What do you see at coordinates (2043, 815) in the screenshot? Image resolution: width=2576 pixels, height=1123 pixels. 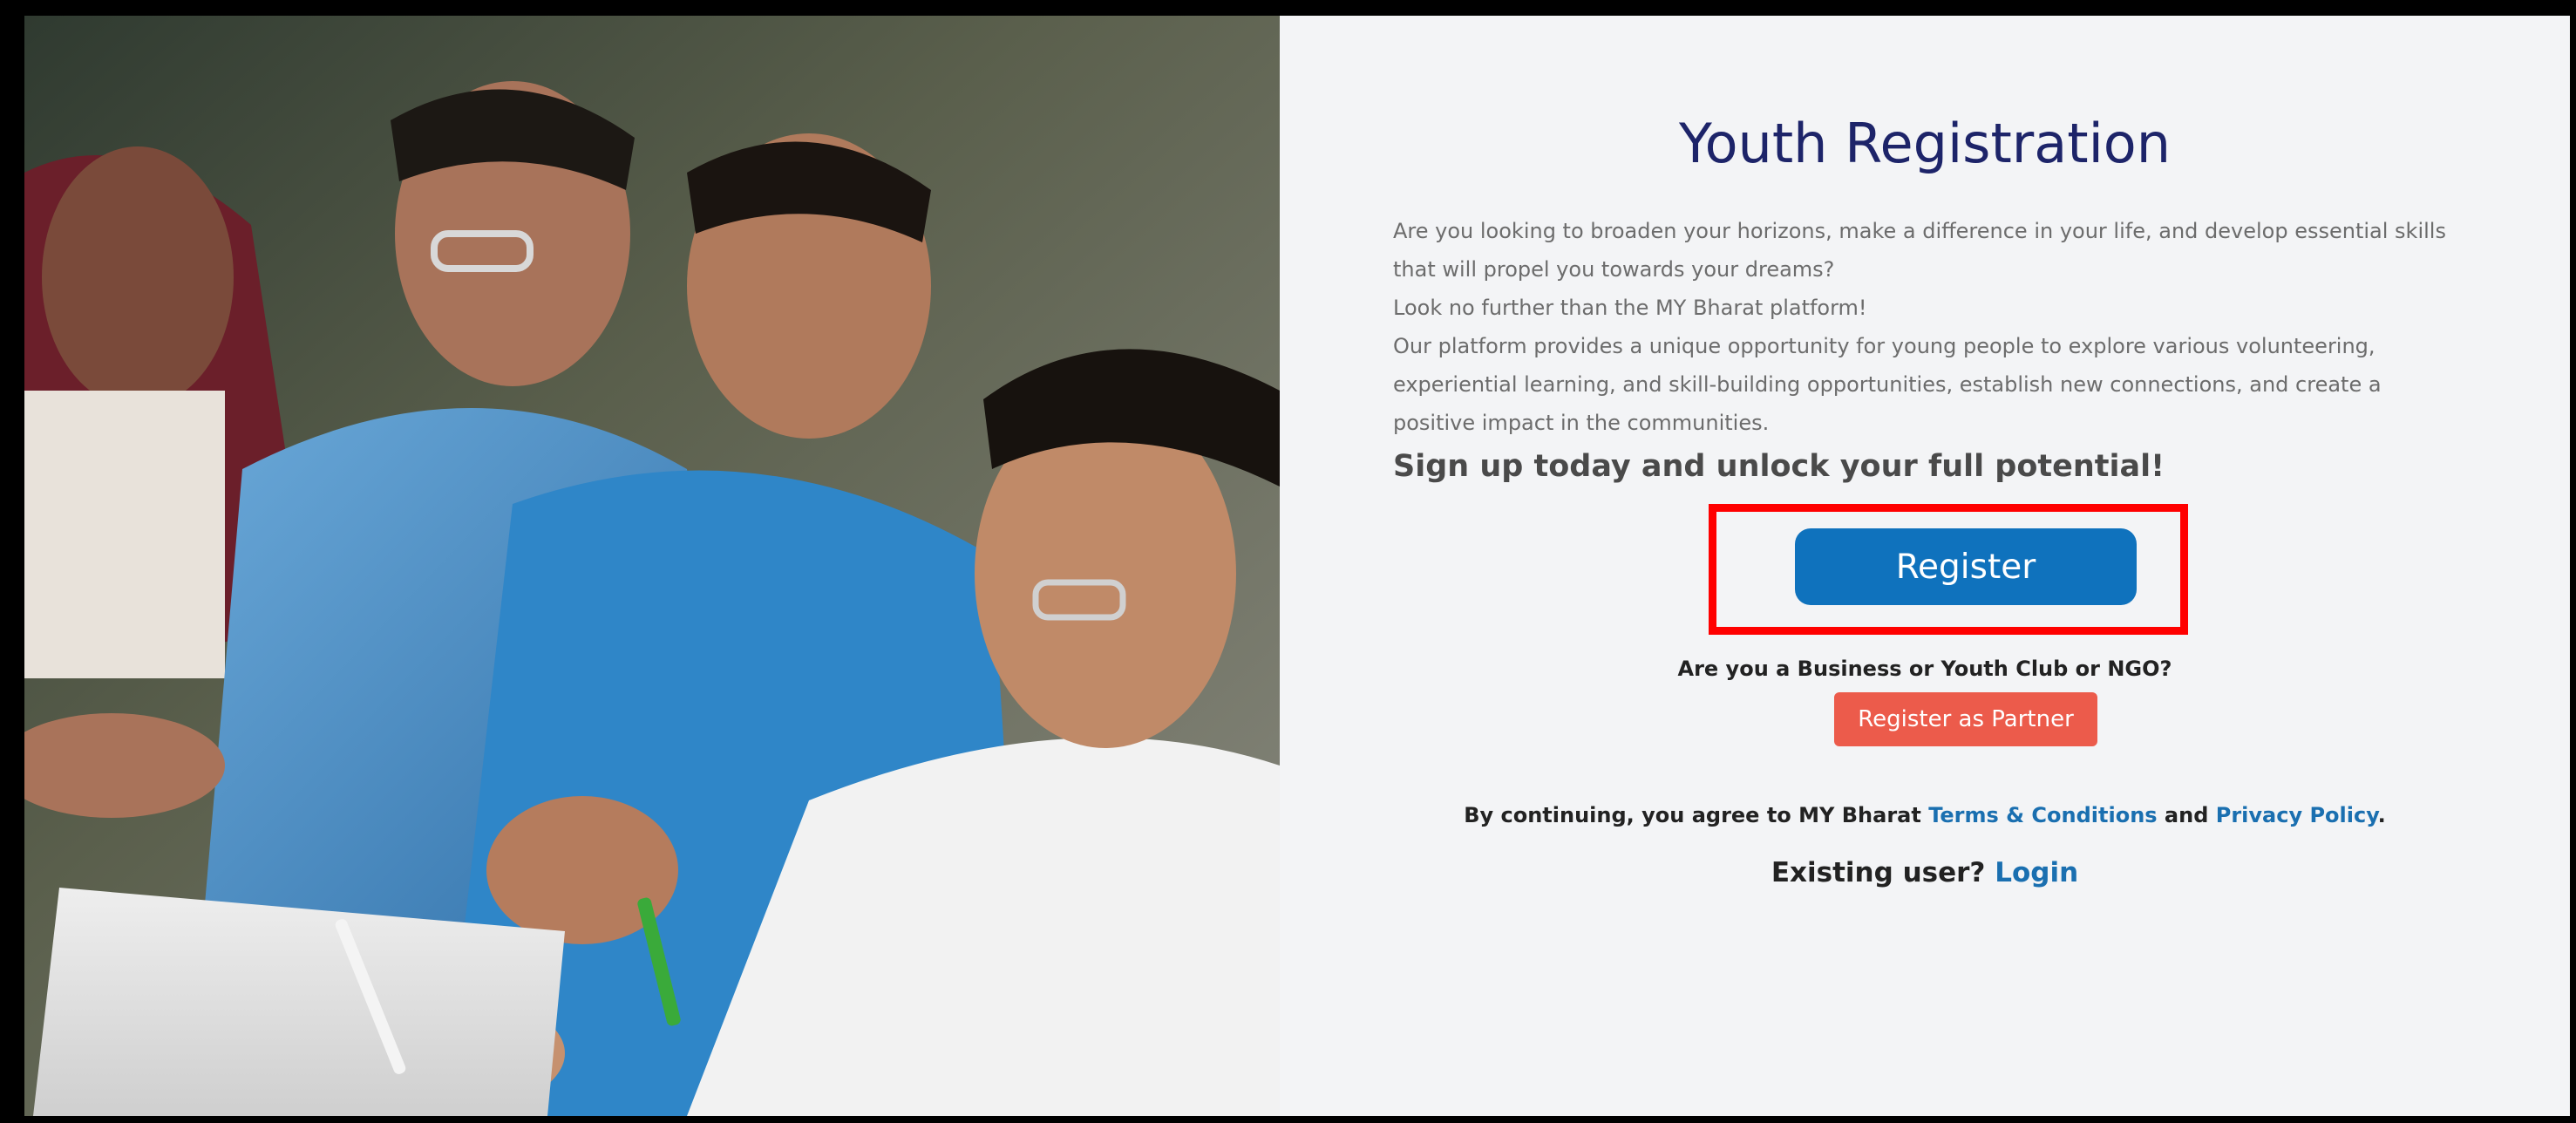 I see `terms-conditions-link: Terms & Conditions` at bounding box center [2043, 815].